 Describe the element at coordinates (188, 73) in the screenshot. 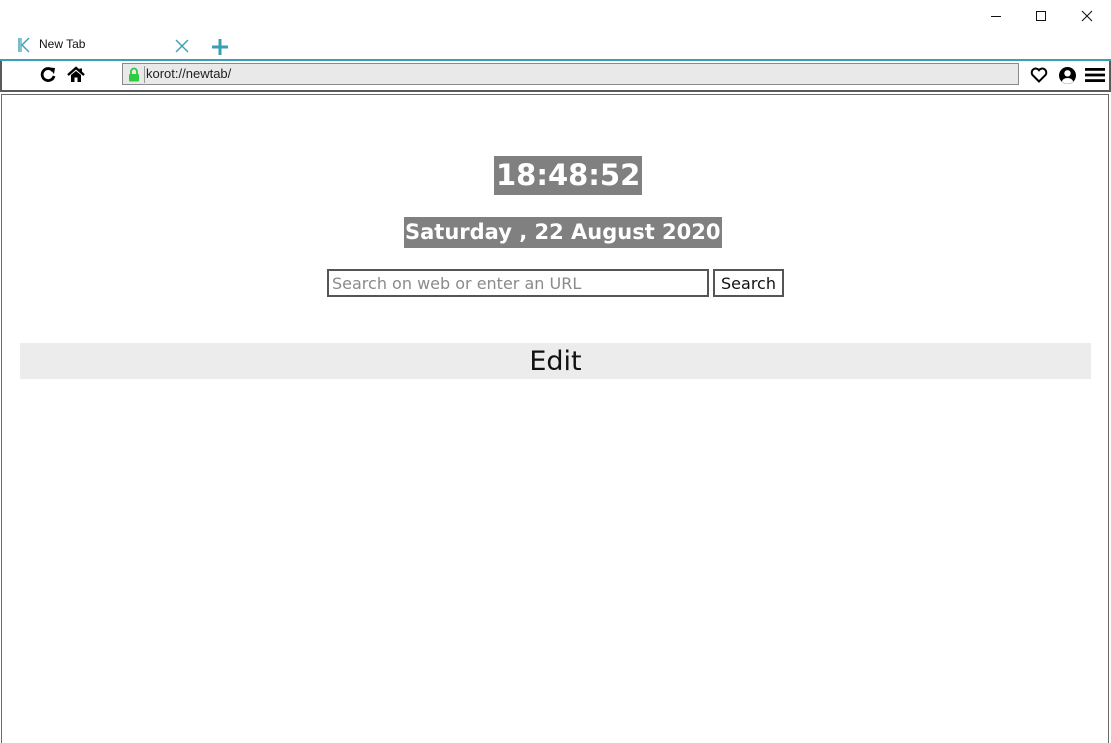

I see `url-text: korot://newtab/` at that location.